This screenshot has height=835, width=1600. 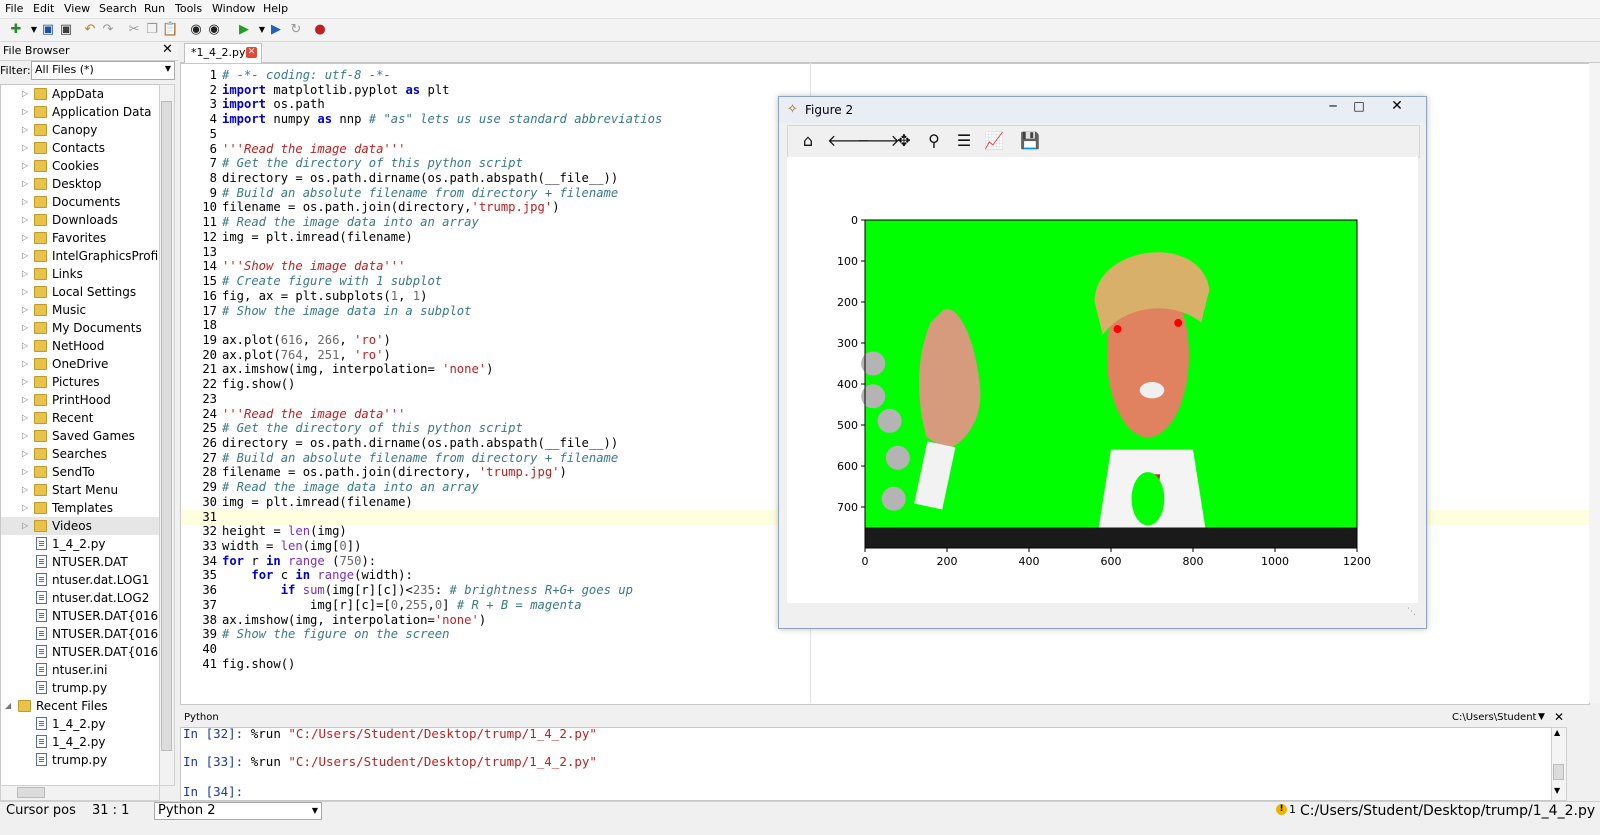 What do you see at coordinates (80, 256) in the screenshot?
I see `tree-item: ▷ IntelGraphicsProfile` at bounding box center [80, 256].